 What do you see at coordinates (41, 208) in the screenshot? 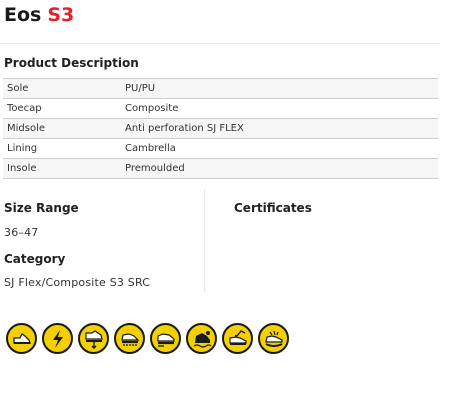
I see `size-range-heading: Size Range` at bounding box center [41, 208].